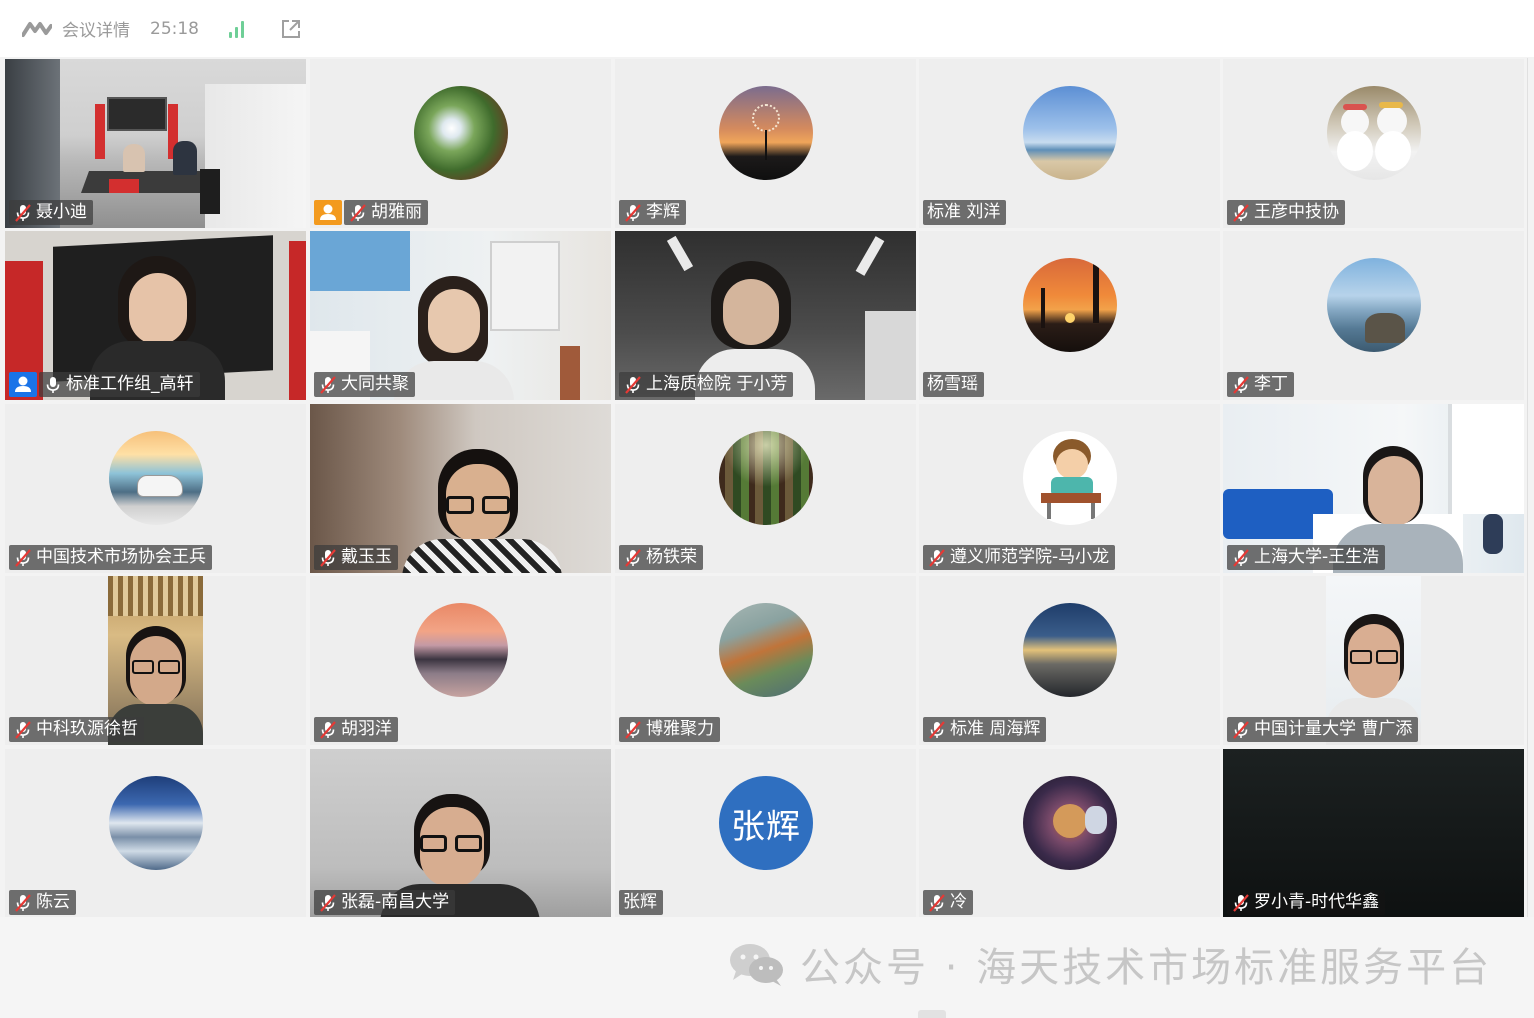 The width and height of the screenshot is (1534, 1018). I want to click on participant-tile: 标准 刘洋, so click(1069, 143).